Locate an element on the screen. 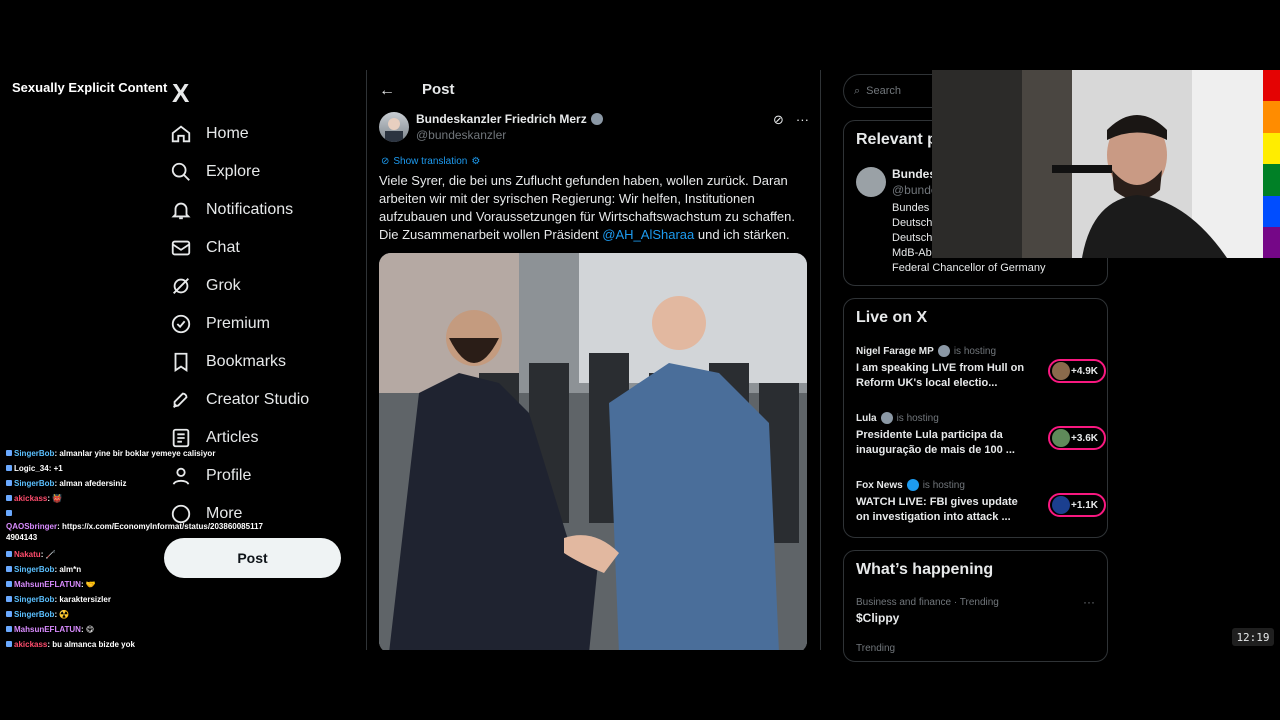 This screenshot has height=720, width=1280. chat-message: 🦯 is located at coordinates (50, 554).